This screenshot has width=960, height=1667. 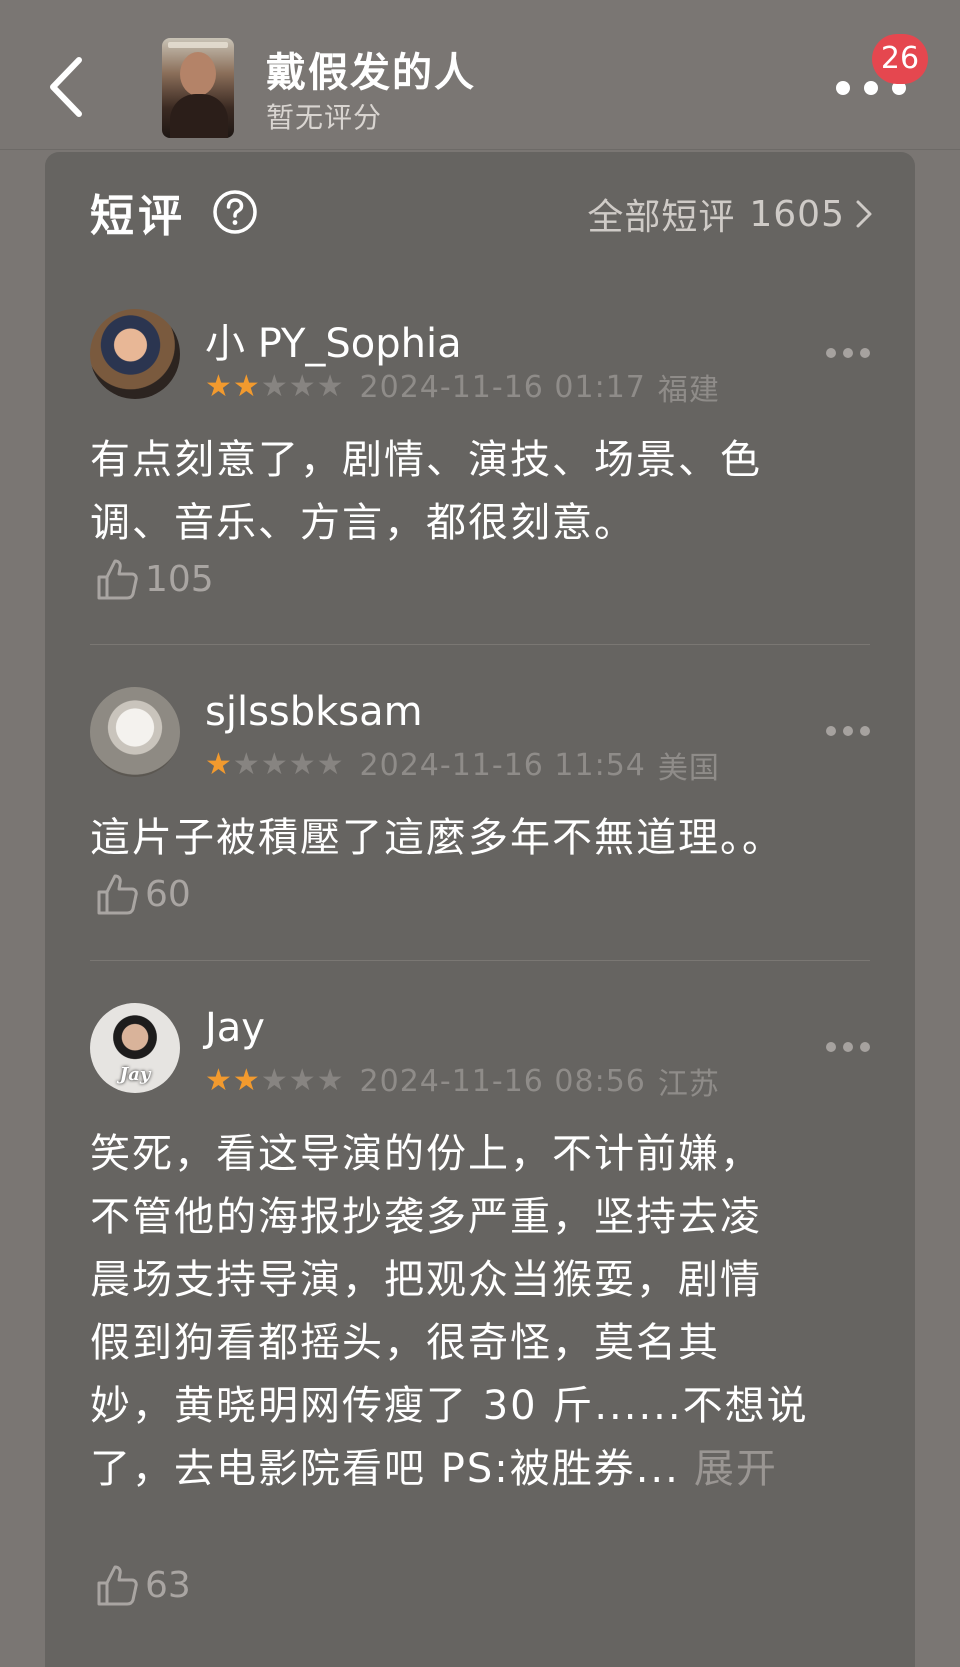 I want to click on section-title: 短评, so click(x=138, y=216).